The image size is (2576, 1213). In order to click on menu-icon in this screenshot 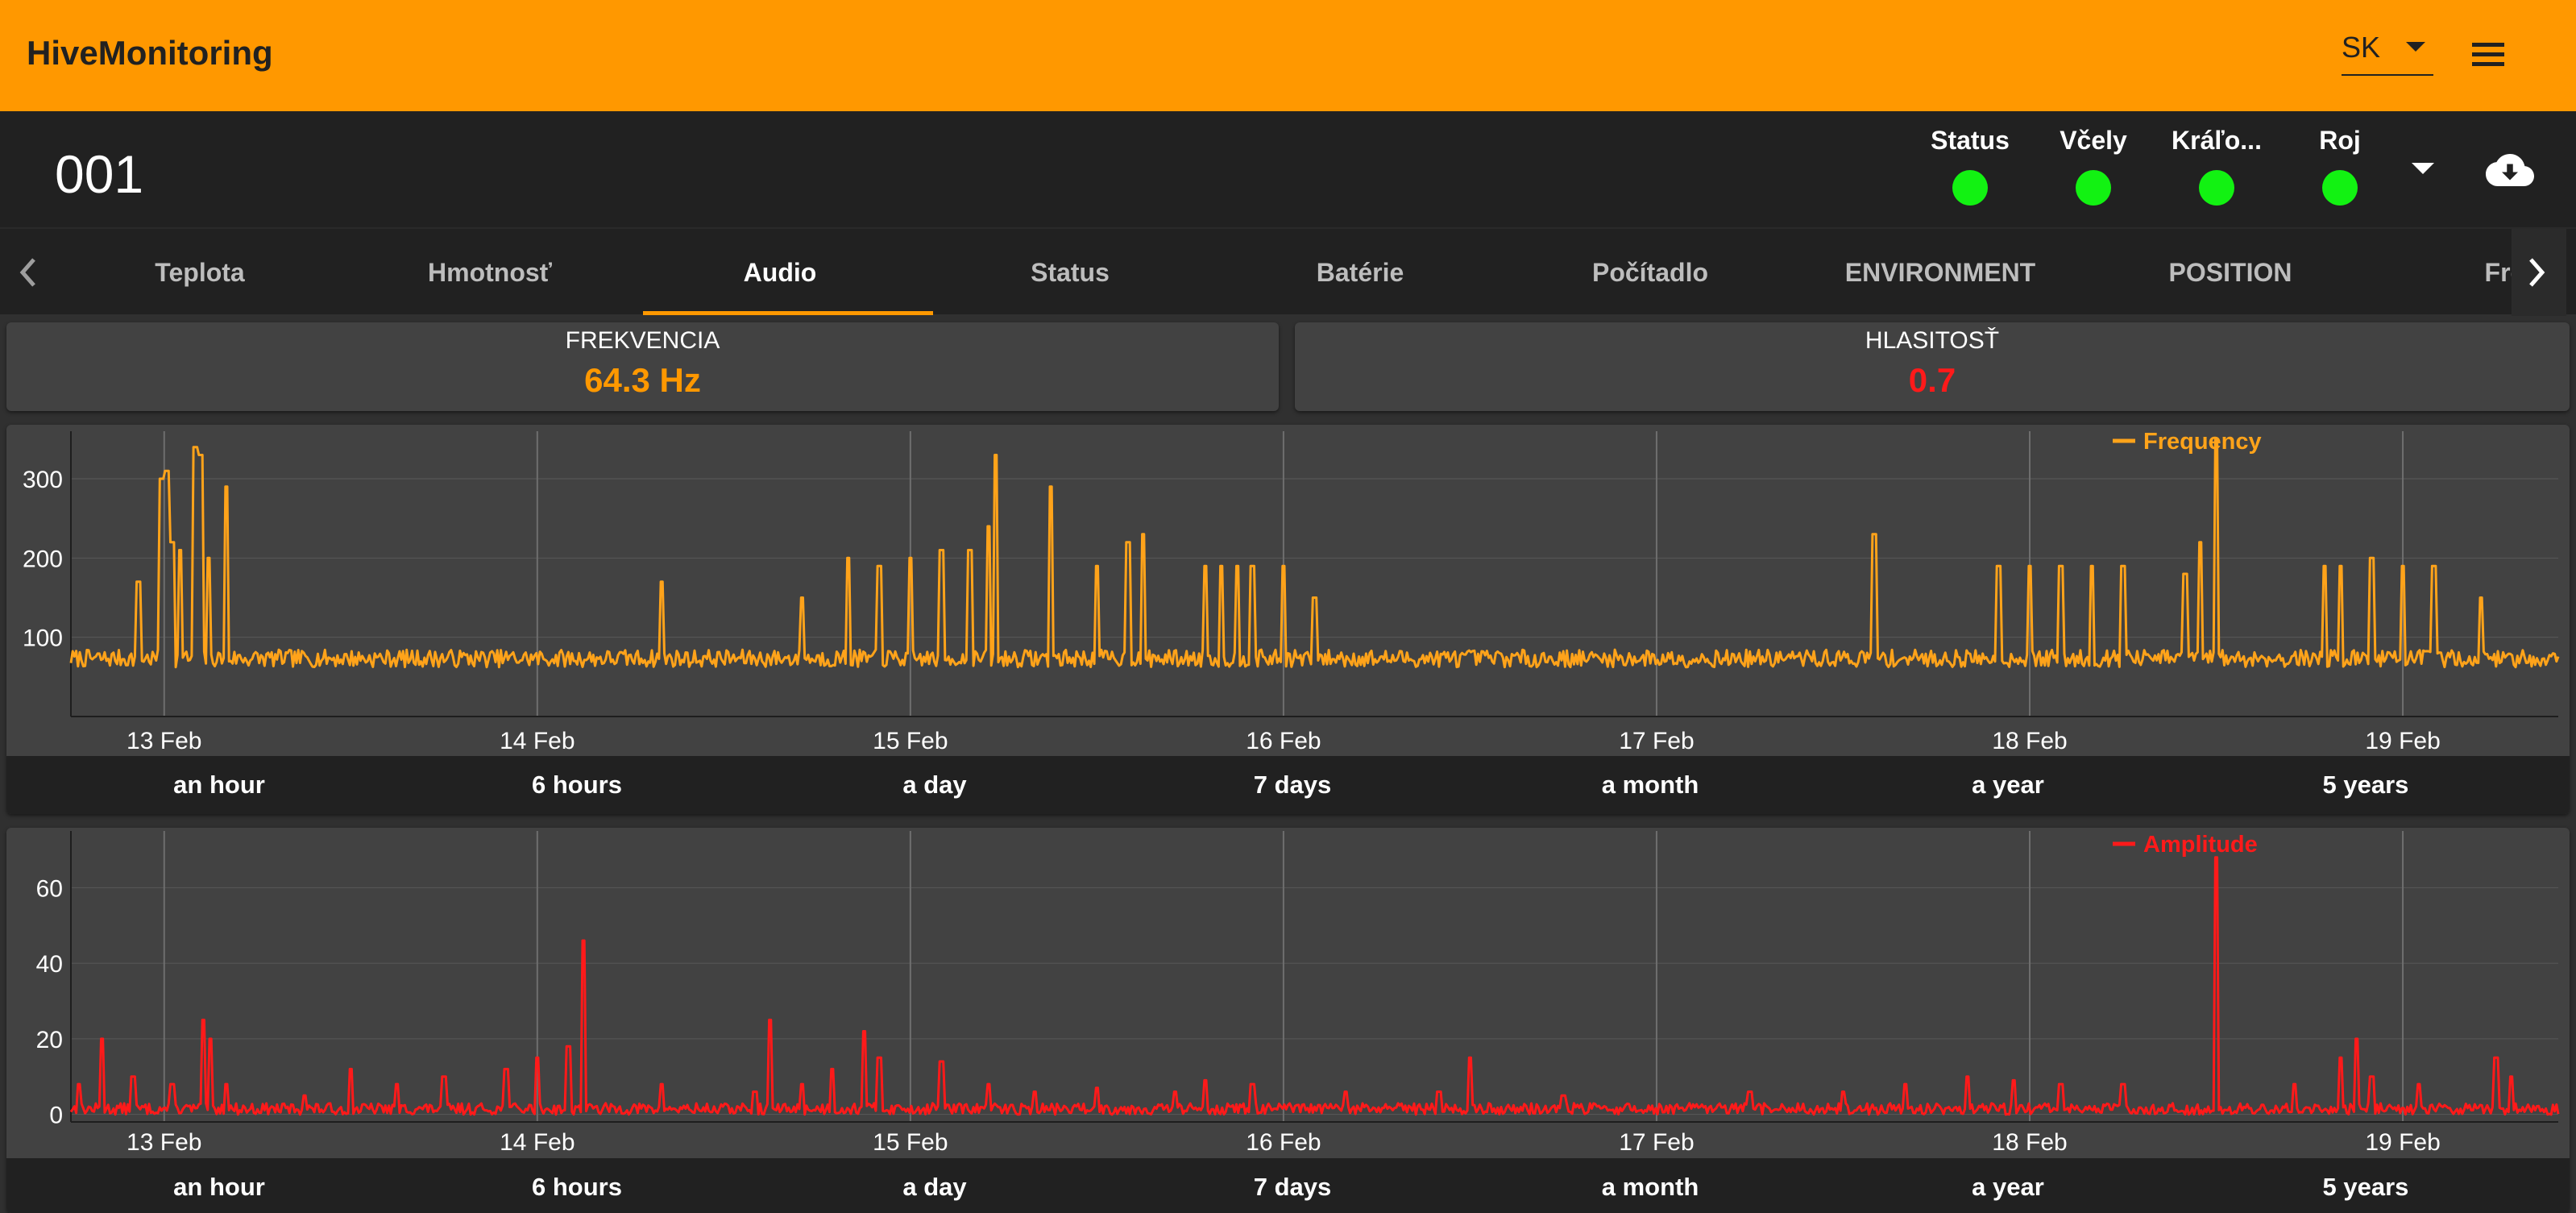, I will do `click(2488, 55)`.